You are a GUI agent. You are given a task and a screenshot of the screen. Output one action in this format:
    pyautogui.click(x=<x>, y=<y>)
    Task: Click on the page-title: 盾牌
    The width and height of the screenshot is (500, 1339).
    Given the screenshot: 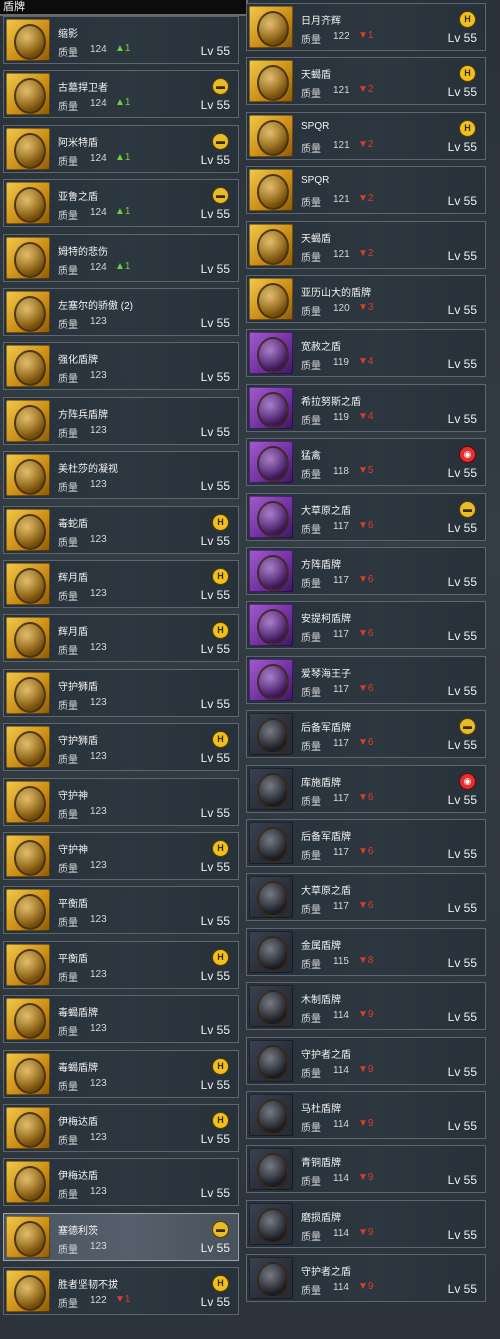 What is the action you would take?
    pyautogui.click(x=14, y=7)
    